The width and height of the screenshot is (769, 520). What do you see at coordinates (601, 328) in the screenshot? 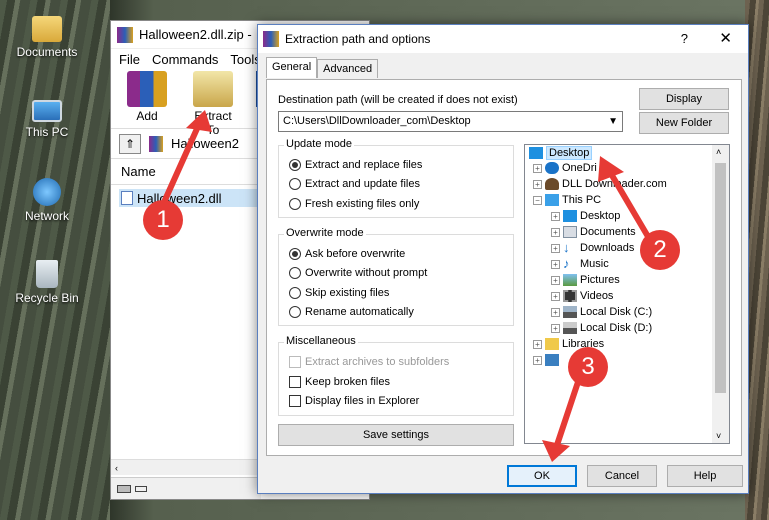
I see `tree-item-local-disk-d: + Local Disk (D:)` at bounding box center [601, 328].